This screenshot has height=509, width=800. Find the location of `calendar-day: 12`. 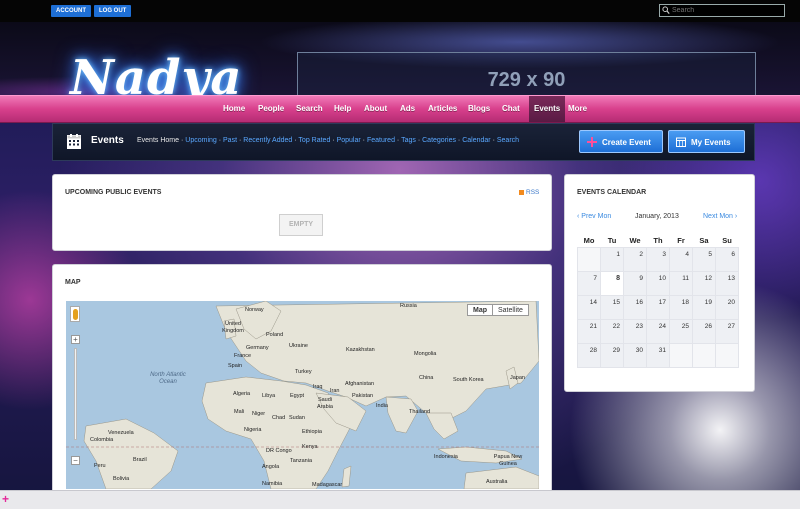

calendar-day: 12 is located at coordinates (704, 283).